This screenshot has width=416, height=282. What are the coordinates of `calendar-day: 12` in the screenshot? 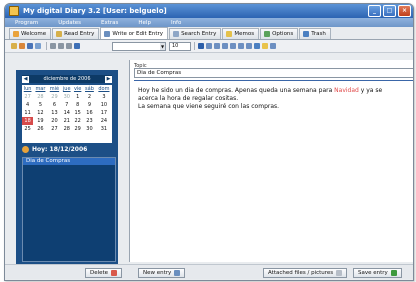 It's located at (40, 113).